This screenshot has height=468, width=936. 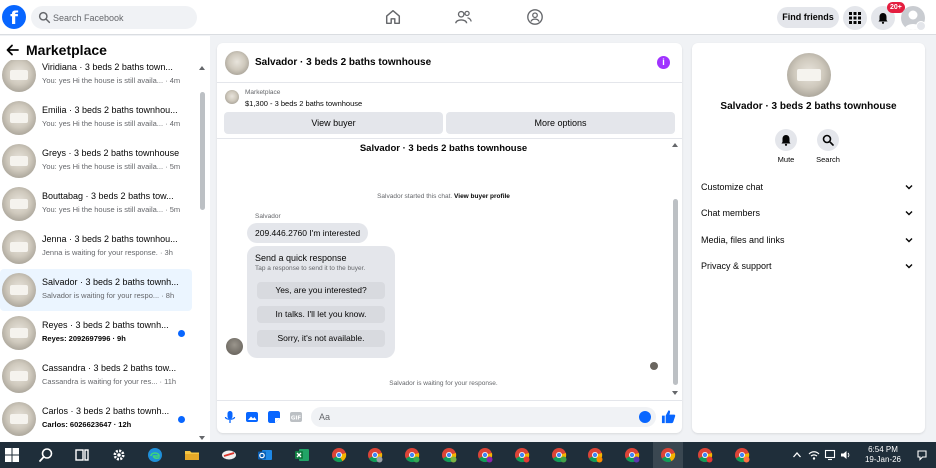 What do you see at coordinates (449, 63) in the screenshot?
I see `chat-header: Salvador · 3 beds 2 baths townhouse i` at bounding box center [449, 63].